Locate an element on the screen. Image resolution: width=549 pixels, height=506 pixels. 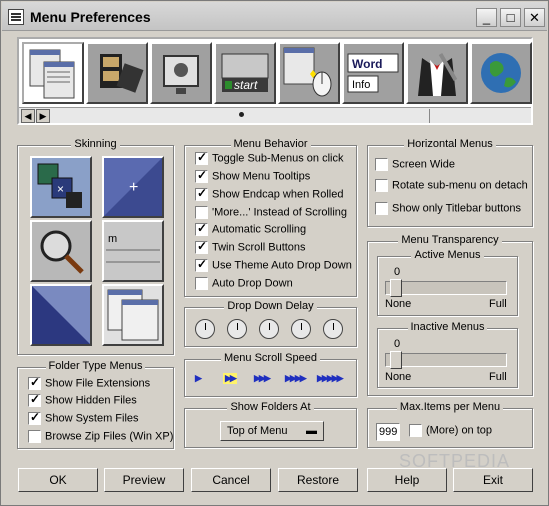
titlebar-buttons-checkbox: Show only Titlebar buttons is located at coordinates (448, 210).